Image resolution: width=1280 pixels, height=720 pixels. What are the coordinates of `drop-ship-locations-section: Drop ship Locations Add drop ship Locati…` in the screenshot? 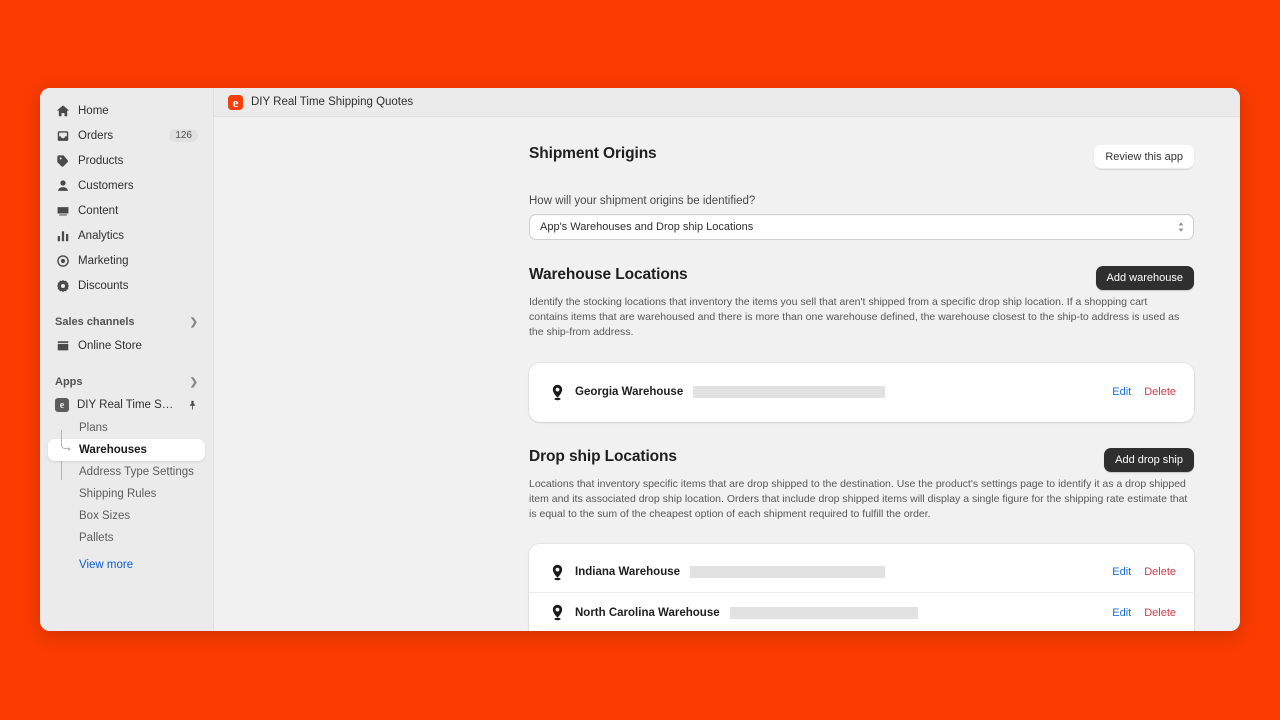 It's located at (861, 539).